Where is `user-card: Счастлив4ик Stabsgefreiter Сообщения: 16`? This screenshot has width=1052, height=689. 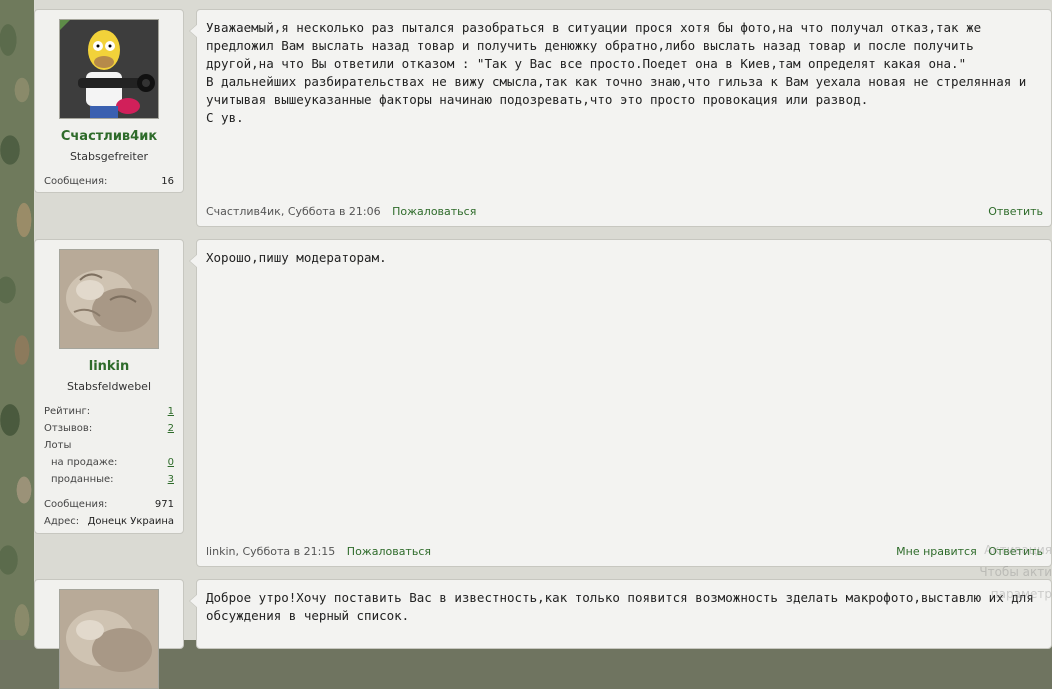 user-card: Счастлив4ик Stabsgefreiter Сообщения: 16 is located at coordinates (109, 101).